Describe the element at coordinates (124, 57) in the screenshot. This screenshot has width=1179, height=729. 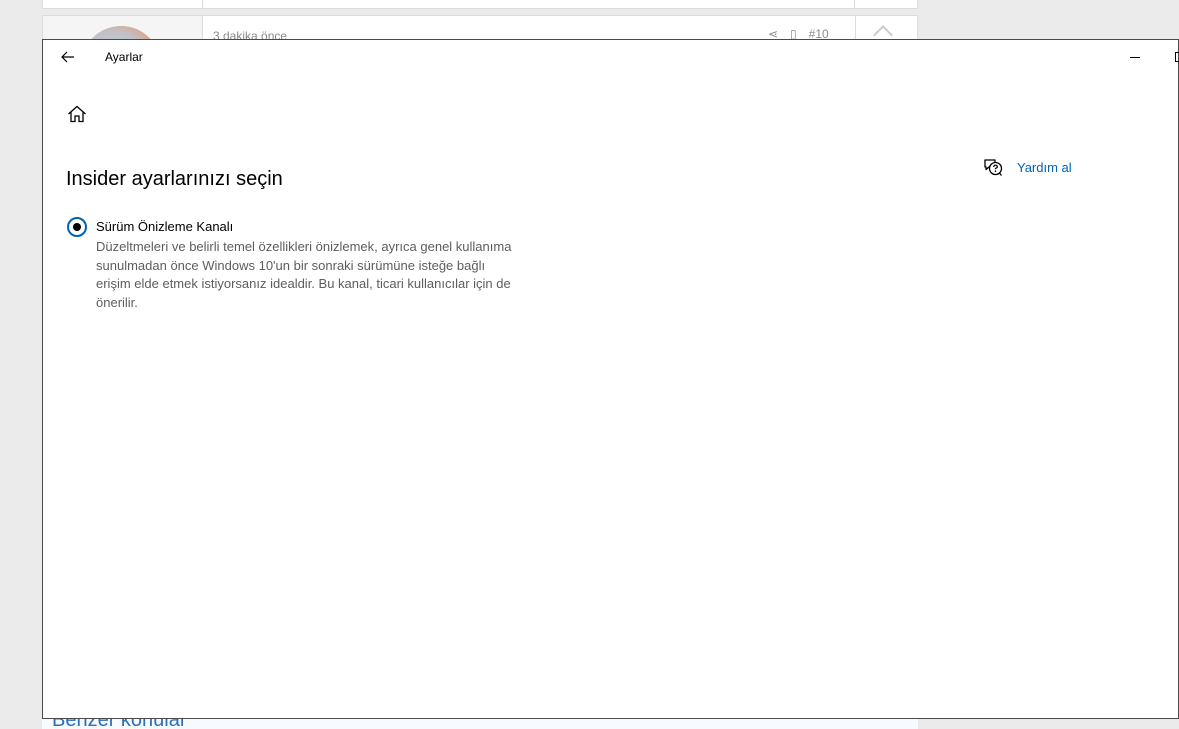
I see `window-title: Ayarlar` at that location.